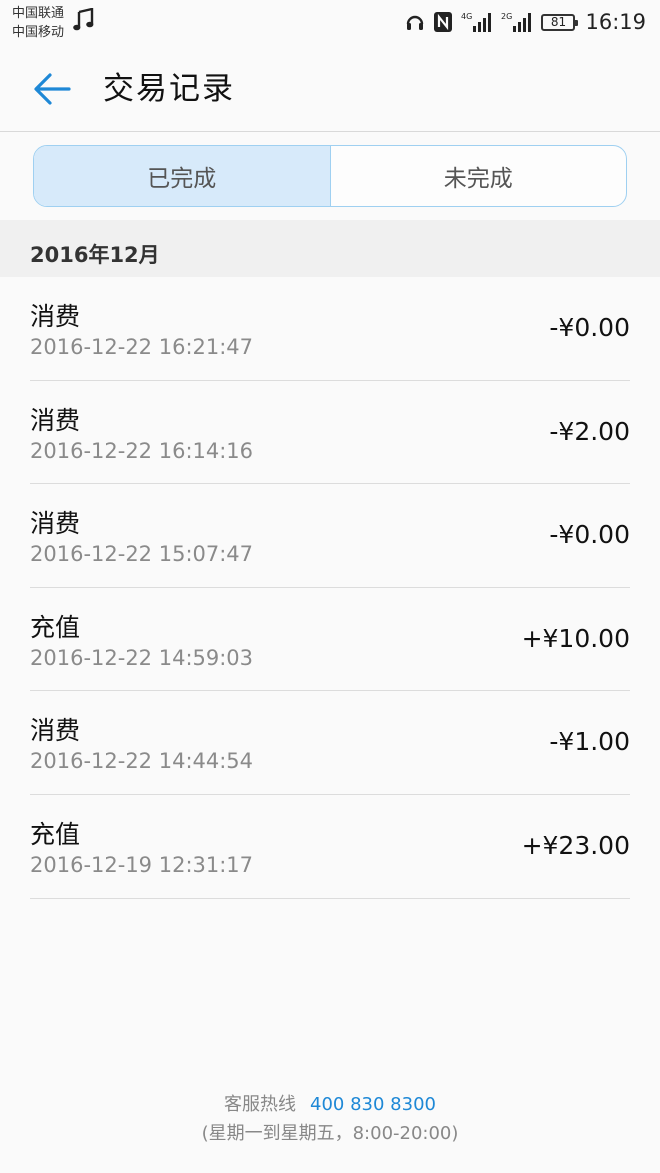 This screenshot has height=1173, width=660. I want to click on transaction-item: 充值 2016-12-19 12:31:17 +¥23.00, so click(330, 847).